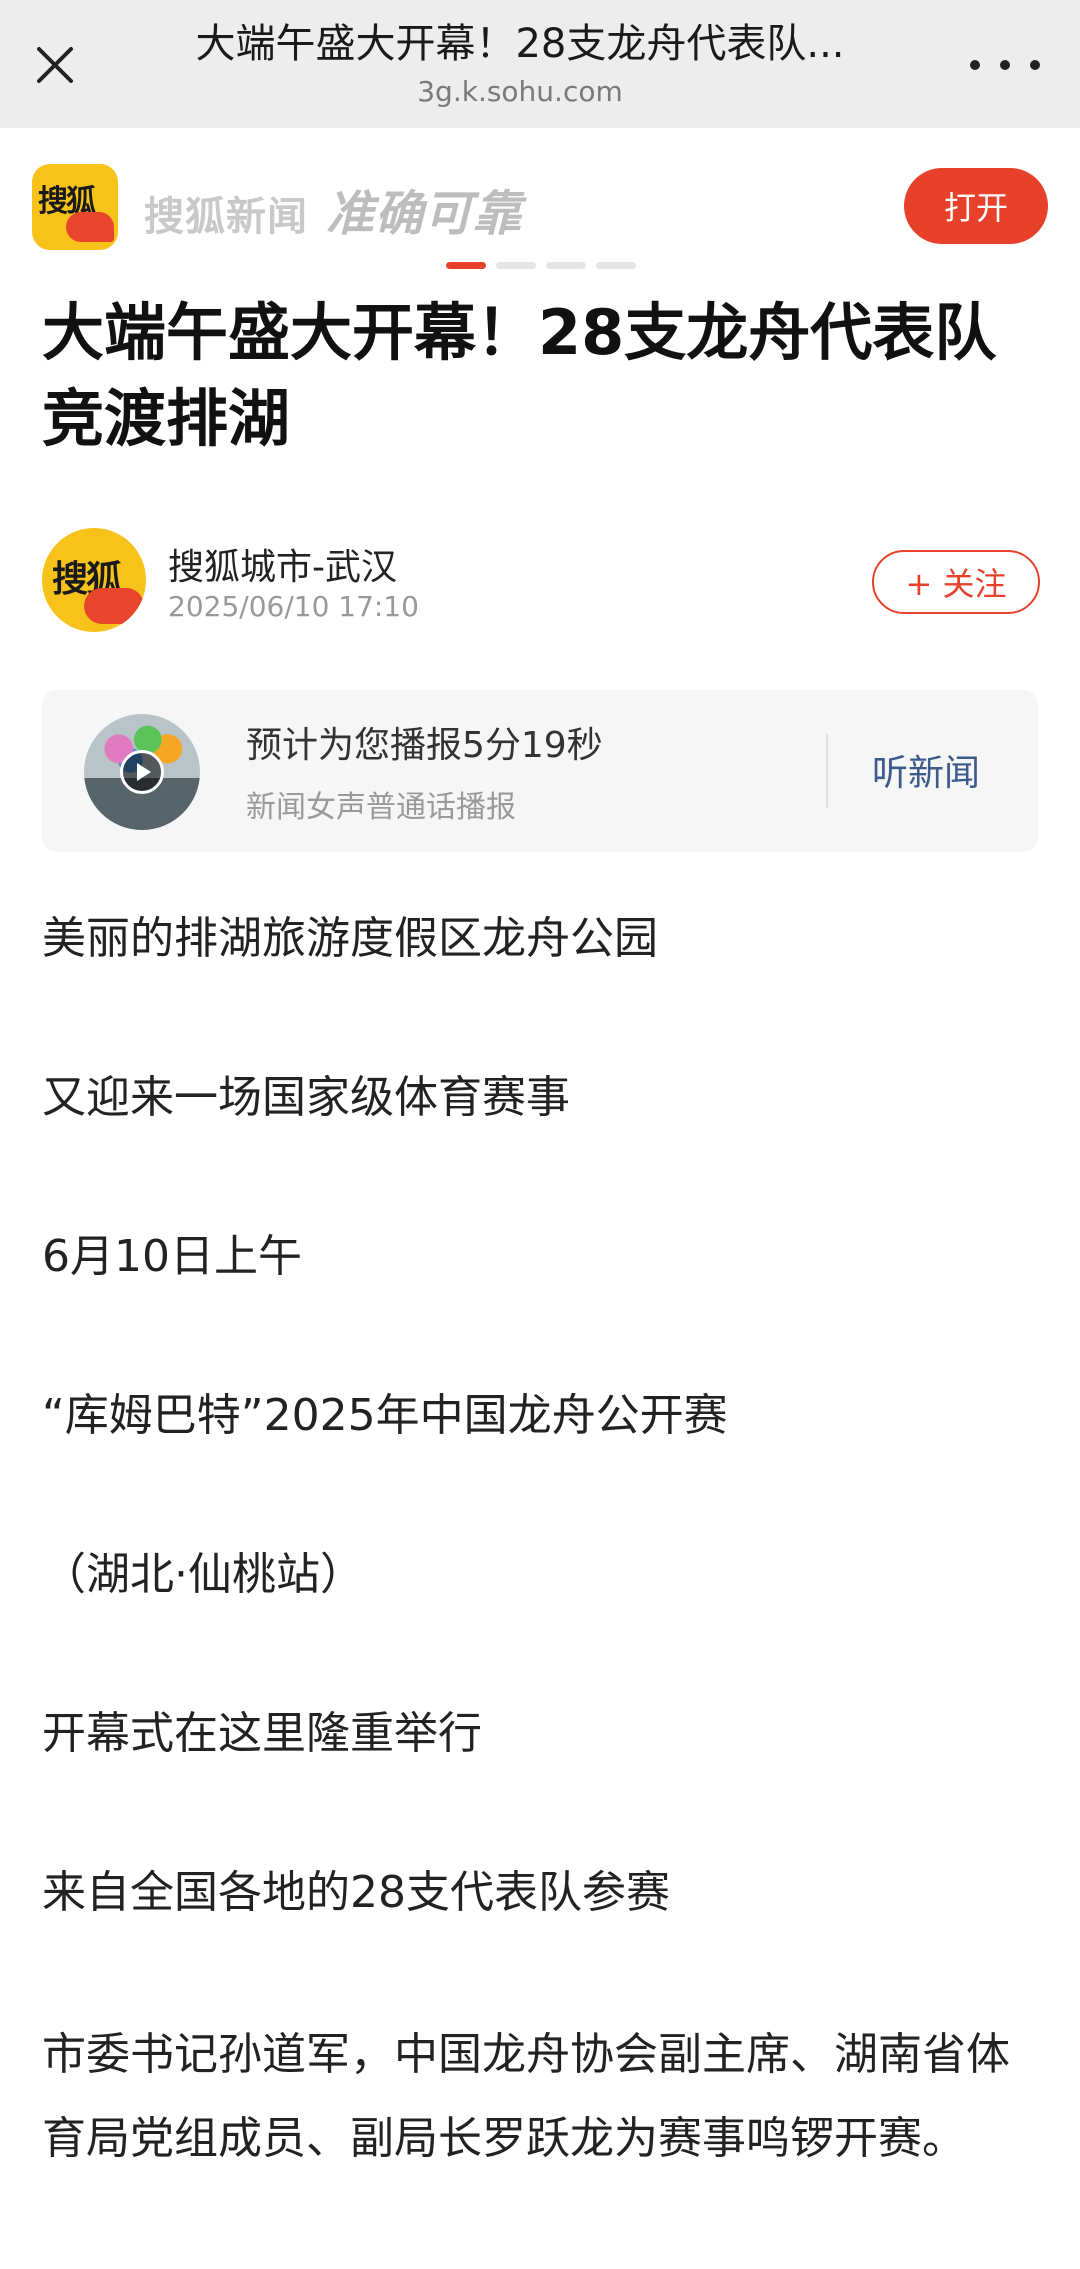 Image resolution: width=1080 pixels, height=2269 pixels. Describe the element at coordinates (282, 564) in the screenshot. I see `author-name: 搜狐城市-武汉` at that location.